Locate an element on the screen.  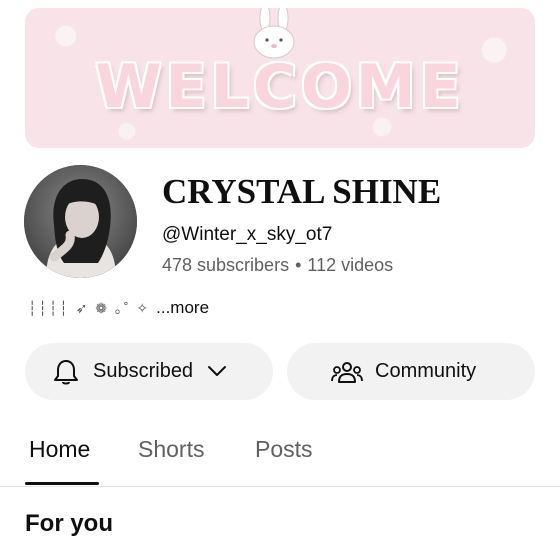
video-count: 112 videos is located at coordinates (350, 265).